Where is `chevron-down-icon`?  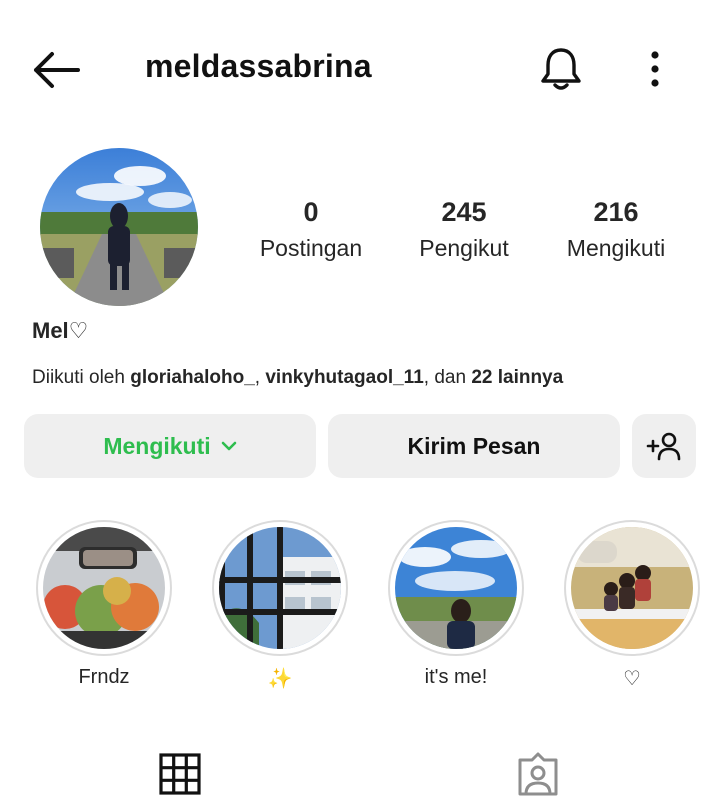 chevron-down-icon is located at coordinates (228, 446).